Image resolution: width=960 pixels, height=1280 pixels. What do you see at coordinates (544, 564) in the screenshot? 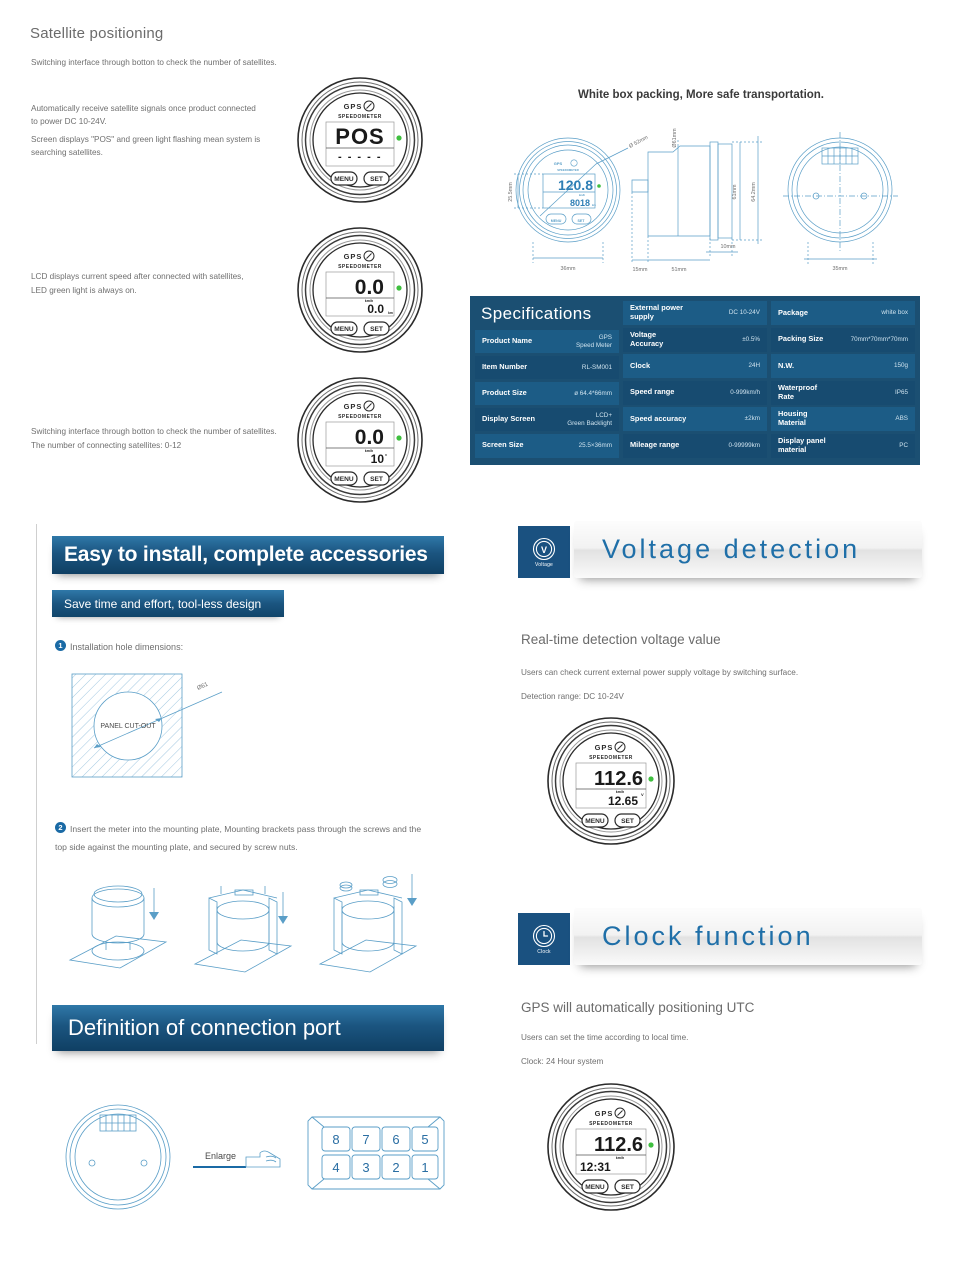
I see `voltage-icon-caption: Voltage` at bounding box center [544, 564].